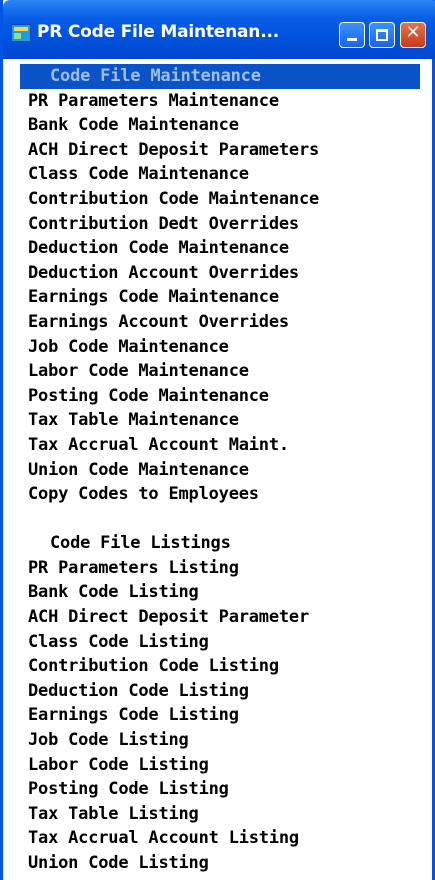  Describe the element at coordinates (220, 838) in the screenshot. I see `menu-item-tax-accrual-account-listing: Tax Accrual Account Listing` at that location.